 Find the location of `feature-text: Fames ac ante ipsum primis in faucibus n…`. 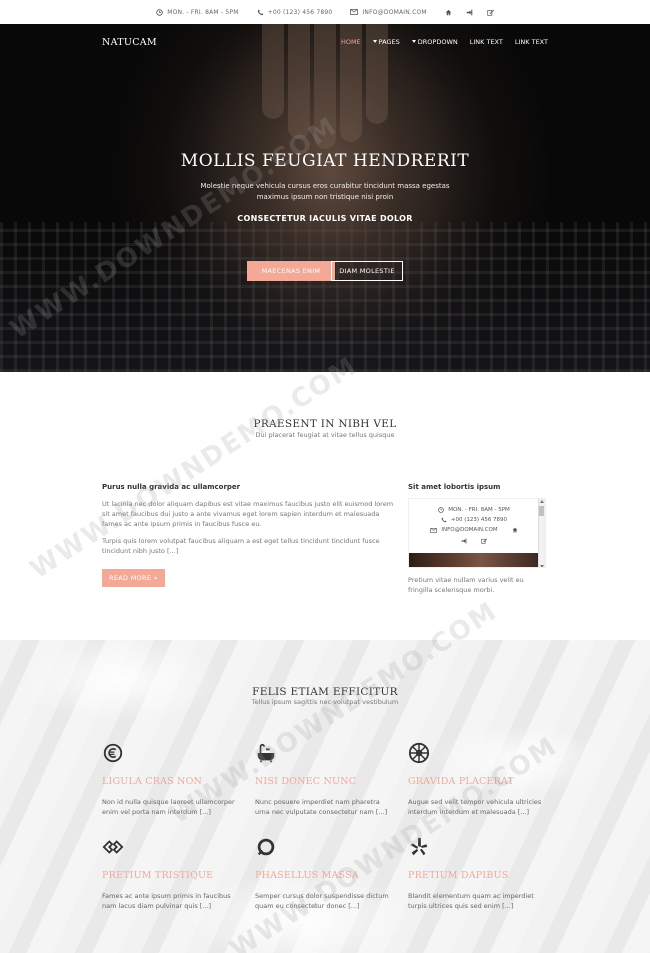

feature-text: Fames ac ante ipsum primis in faucibus n… is located at coordinates (166, 901).